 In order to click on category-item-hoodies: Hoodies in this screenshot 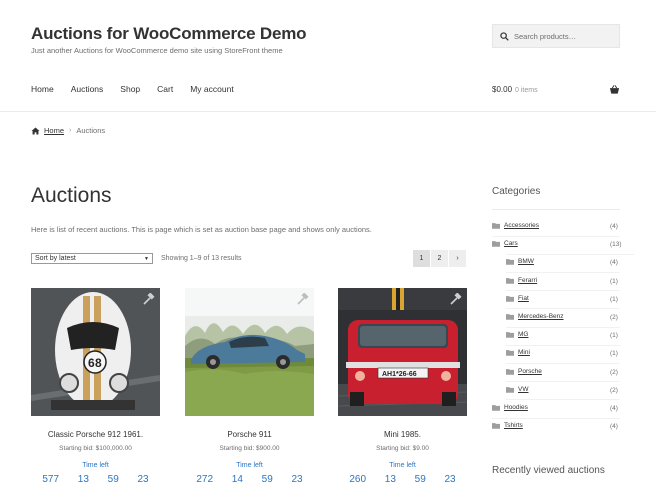, I will do `click(510, 407)`.